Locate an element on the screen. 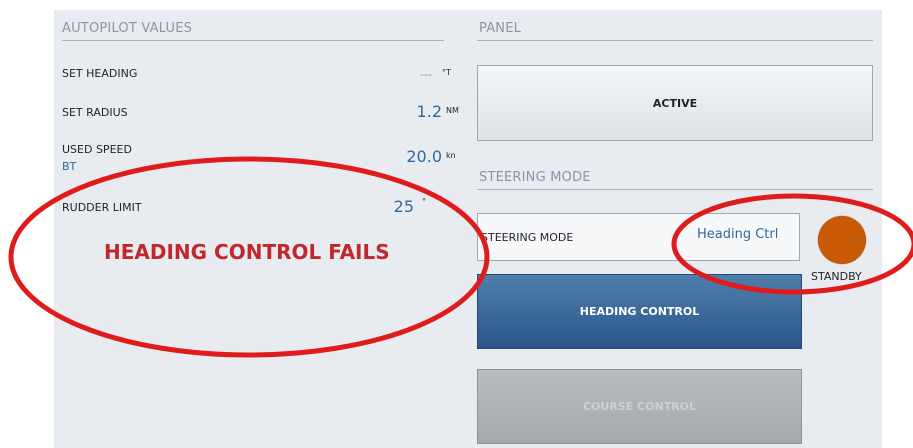 The image size is (913, 448). right-annotation-ellipse is located at coordinates (792, 244).